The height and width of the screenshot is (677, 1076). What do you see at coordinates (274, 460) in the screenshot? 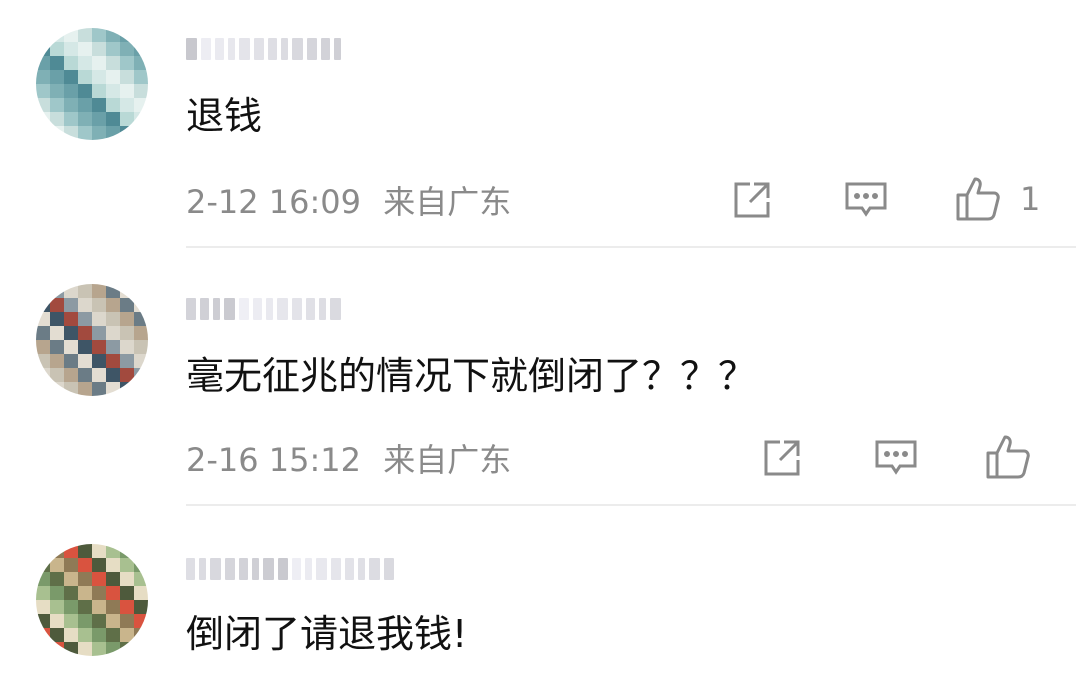
I see `comment-date: 2-16 15:12` at bounding box center [274, 460].